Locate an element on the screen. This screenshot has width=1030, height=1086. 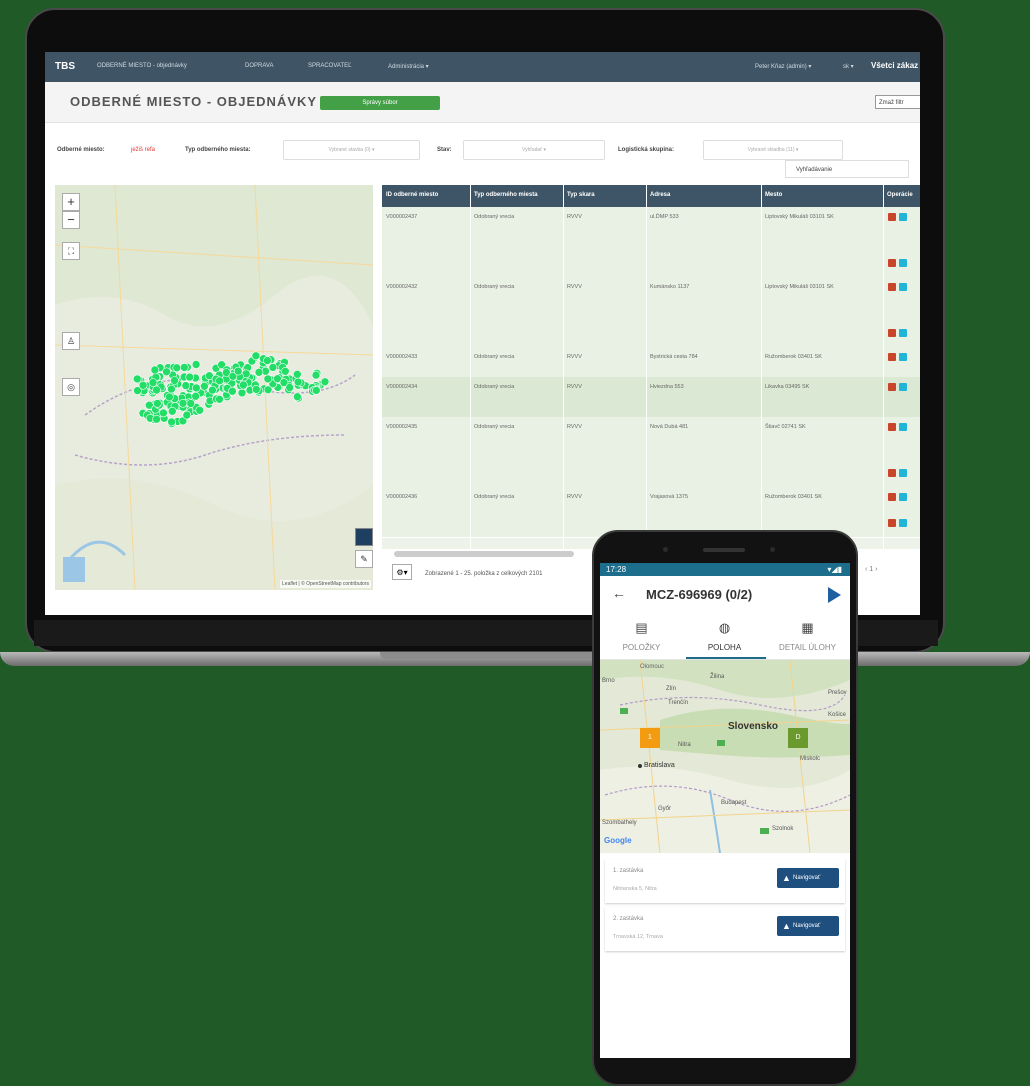
language-menu: sk ▾ is located at coordinates (848, 66).